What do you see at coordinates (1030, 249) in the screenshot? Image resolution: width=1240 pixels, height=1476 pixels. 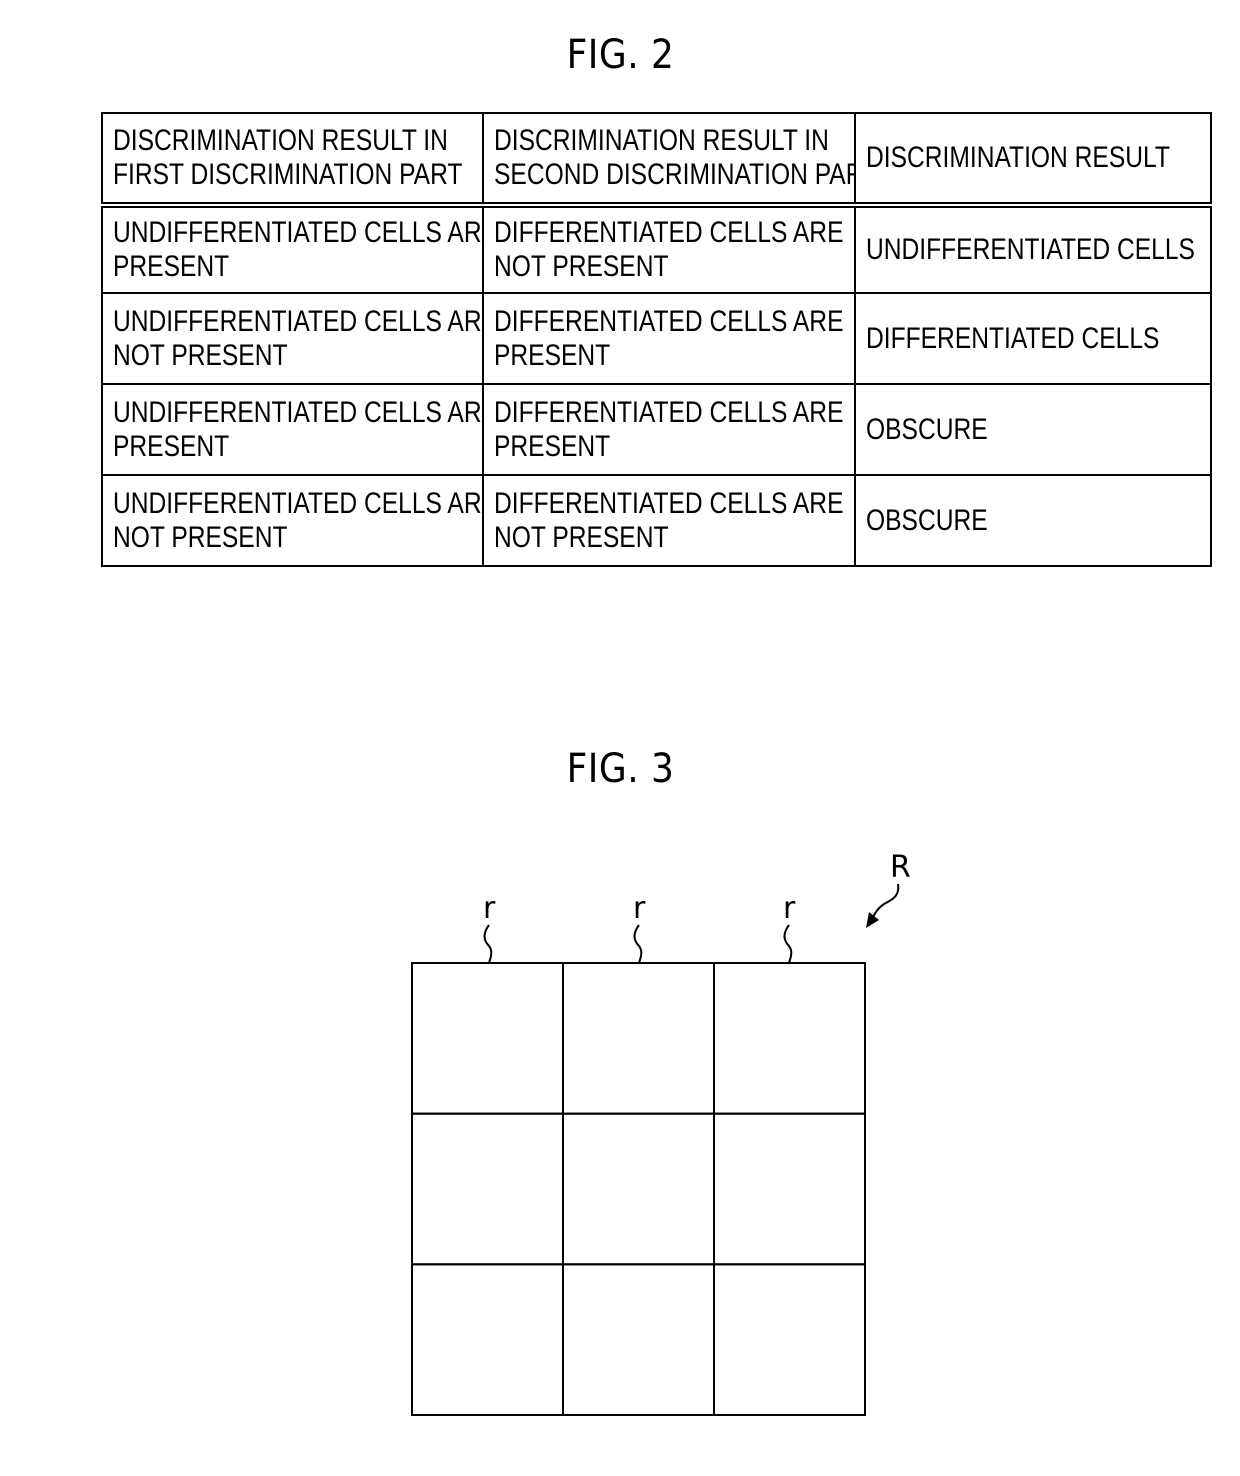 I see `cell-line: UNDIFFERENTIATED CELLS` at bounding box center [1030, 249].